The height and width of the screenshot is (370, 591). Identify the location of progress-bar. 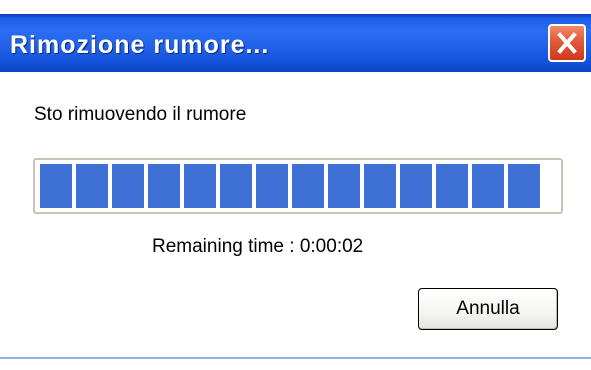
(298, 186).